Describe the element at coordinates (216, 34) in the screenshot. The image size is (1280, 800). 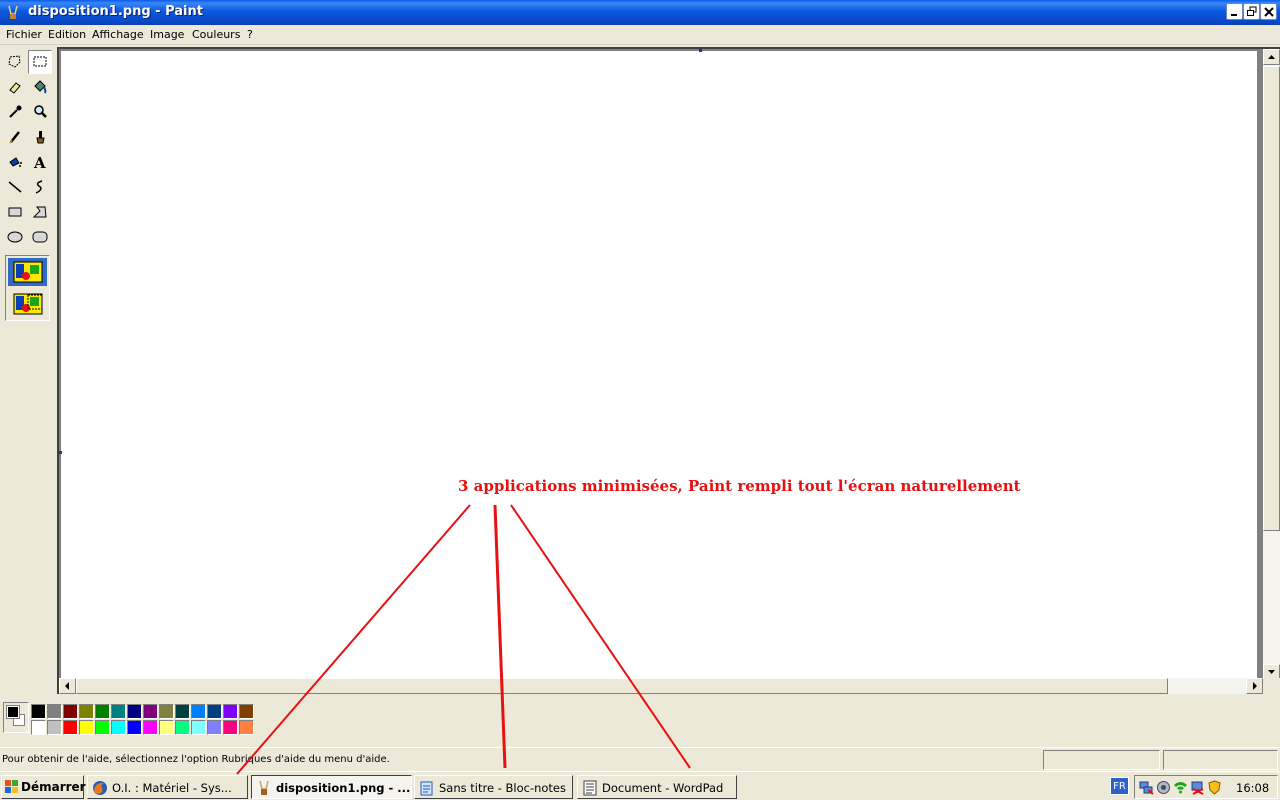
I see `menu-couleurs: Couleurs` at that location.